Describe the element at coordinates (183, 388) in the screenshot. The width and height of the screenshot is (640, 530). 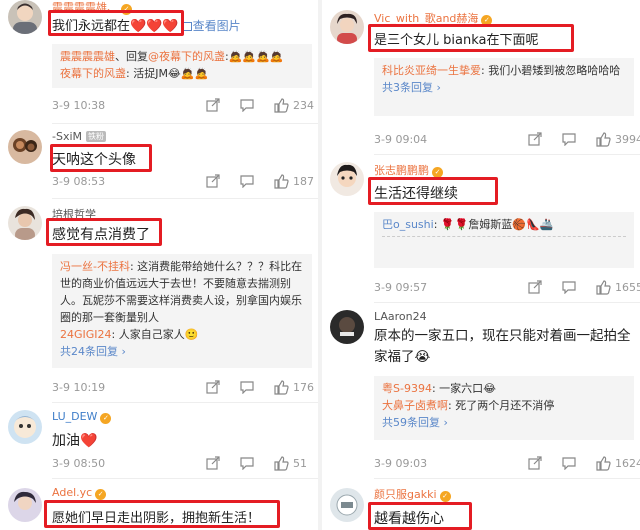
I see `comment-meta: 3-9 10:19 176` at that location.